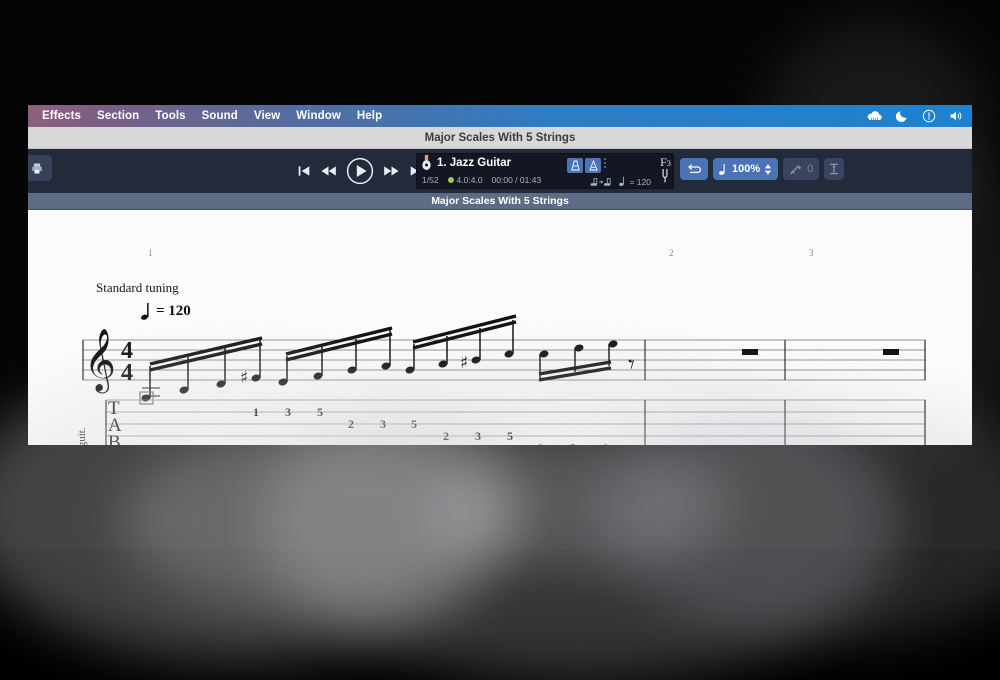 The width and height of the screenshot is (1000, 680). I want to click on count-in-button, so click(593, 165).